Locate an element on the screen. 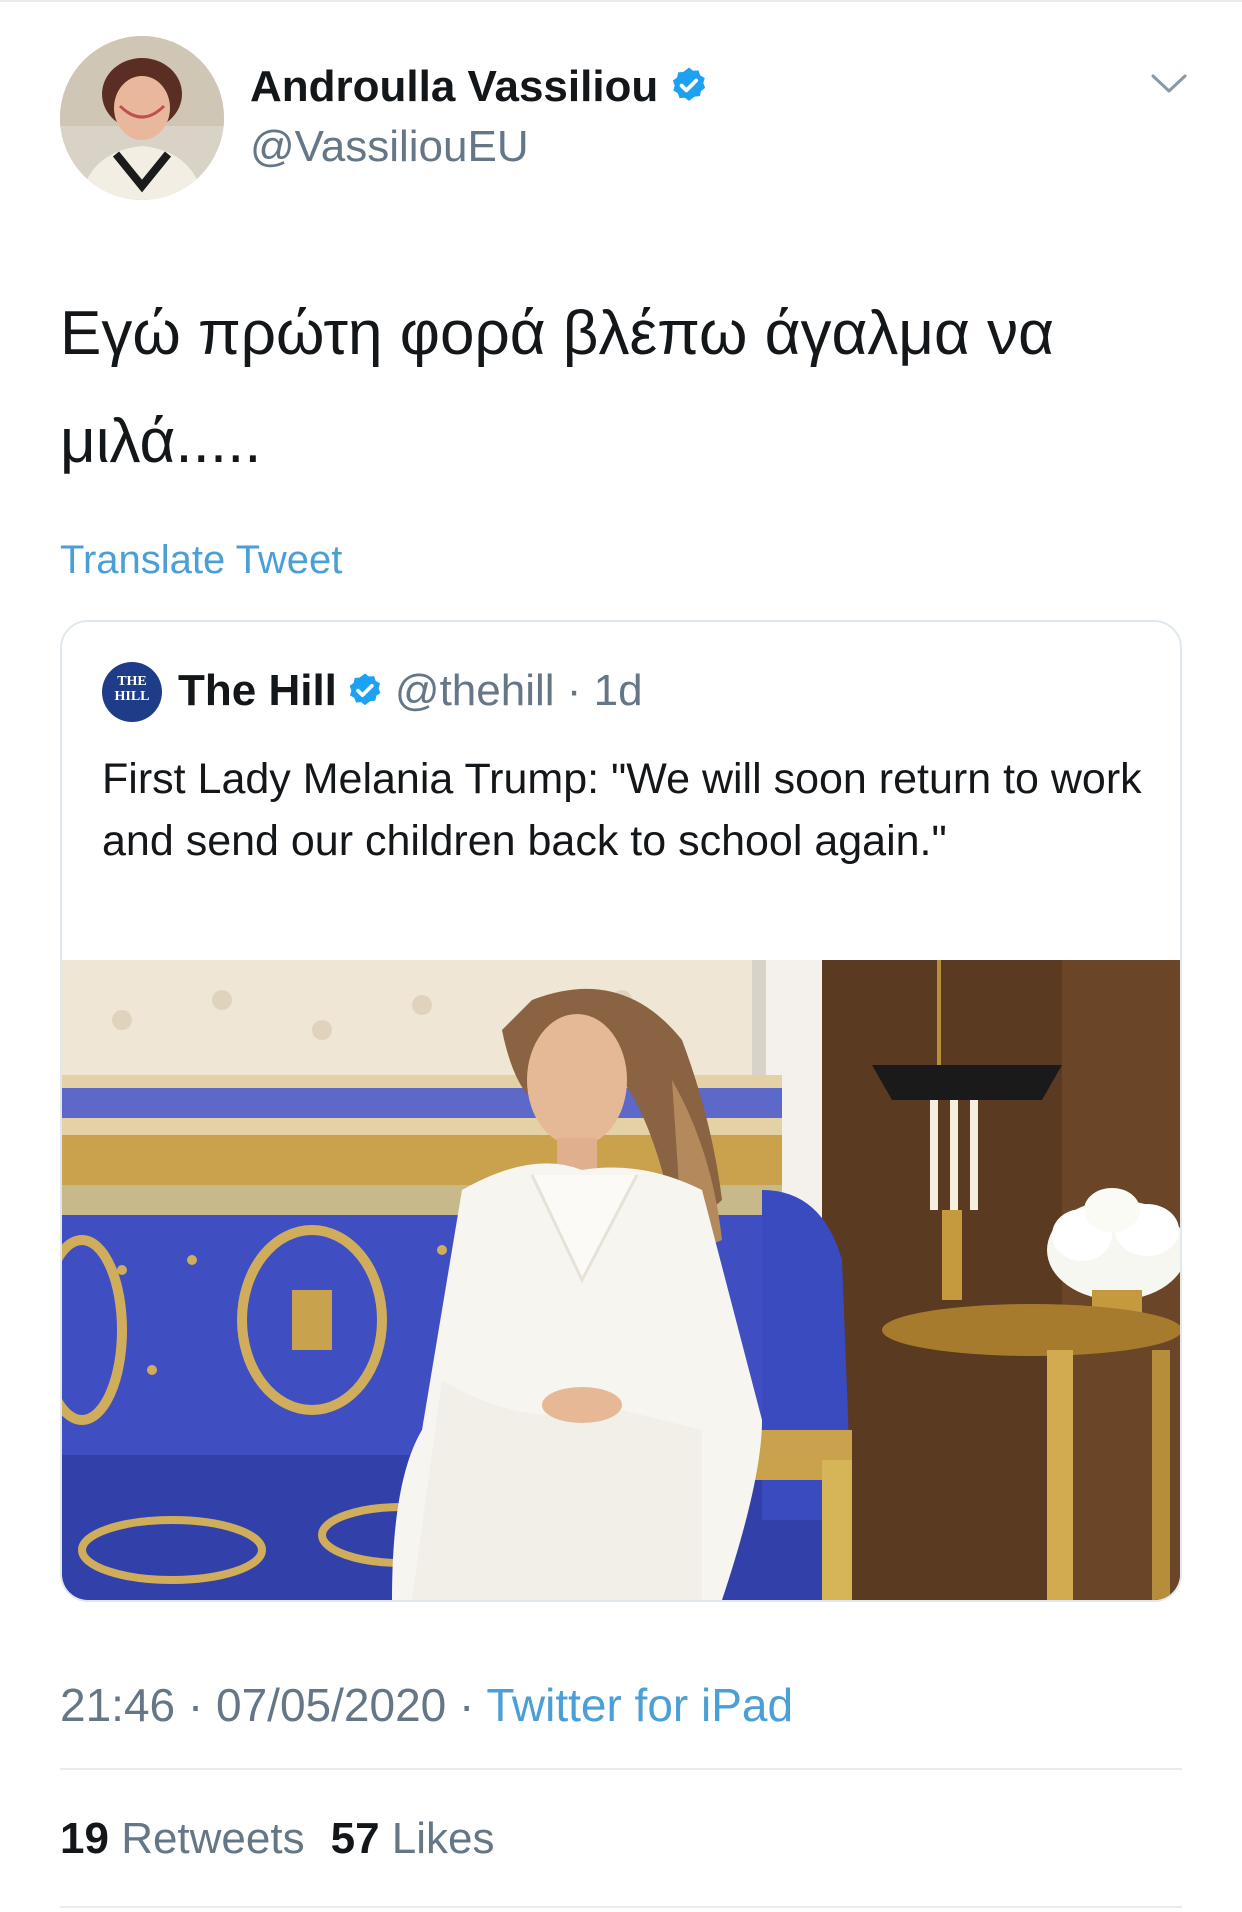 The width and height of the screenshot is (1242, 1912). tweet-source-link: Twitter for iPad is located at coordinates (639, 1705).